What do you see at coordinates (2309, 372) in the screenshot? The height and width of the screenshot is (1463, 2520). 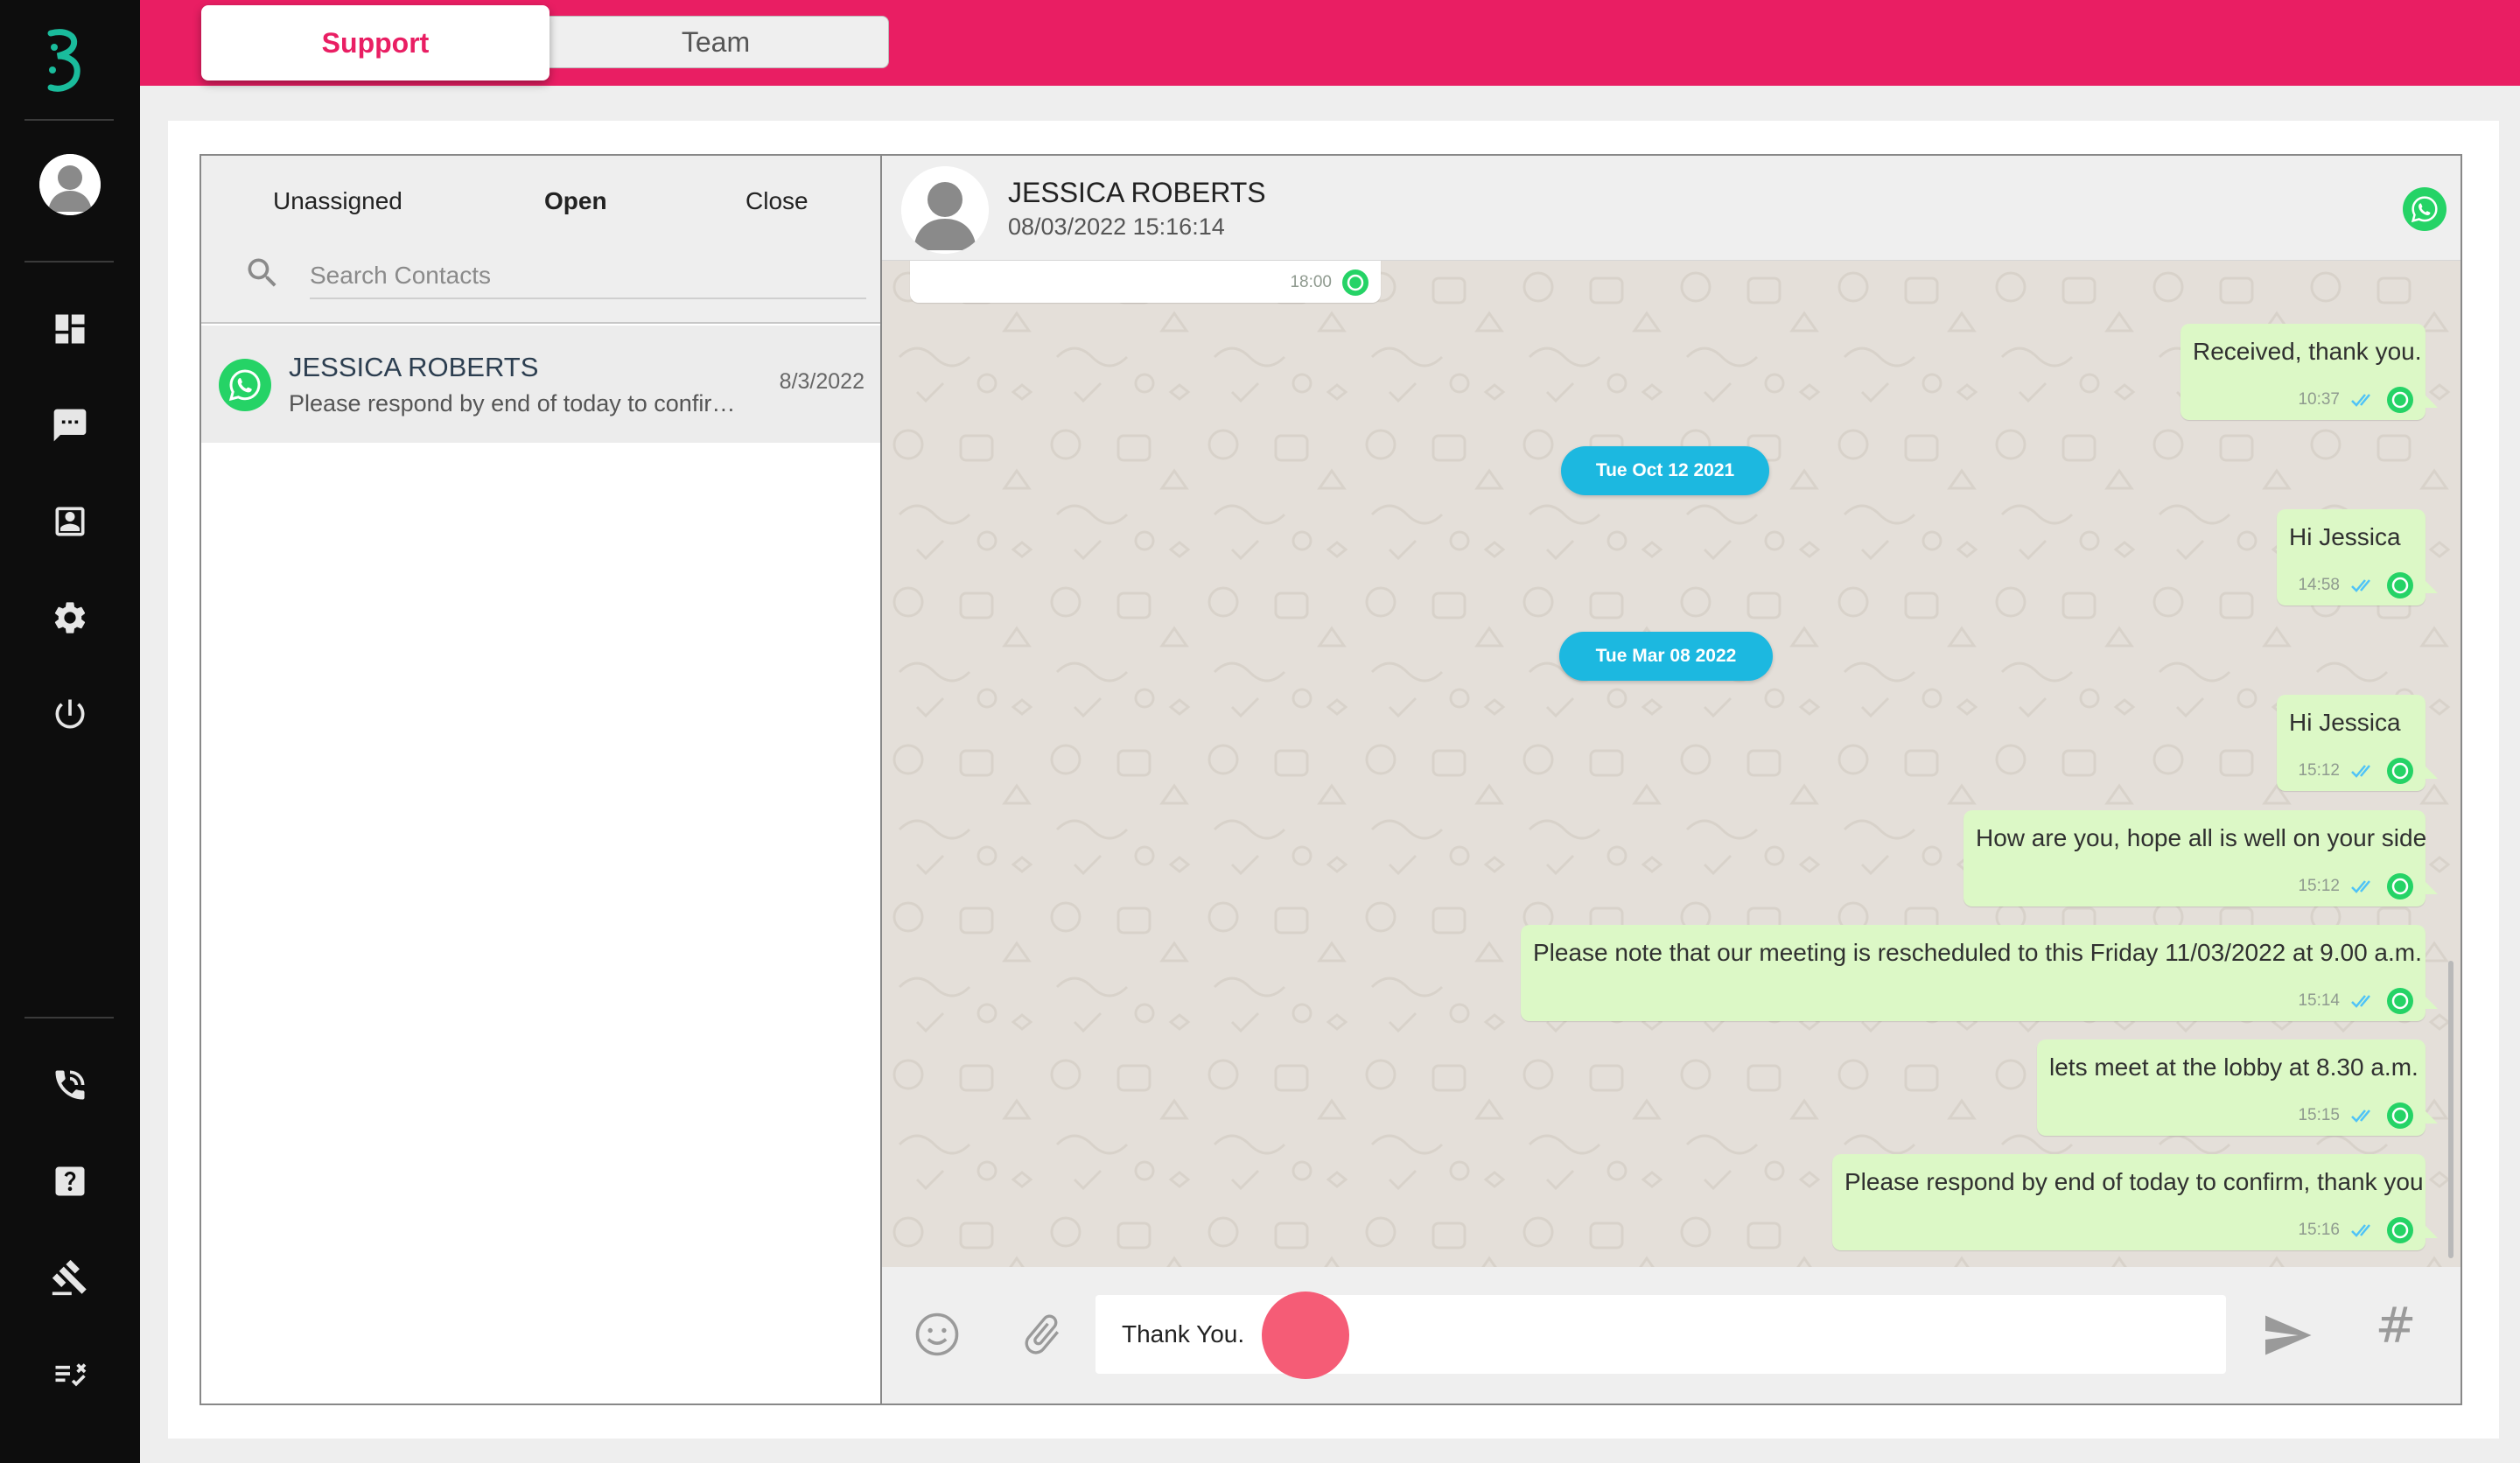 I see `message-outgoing: Received, thank you. 10:37` at bounding box center [2309, 372].